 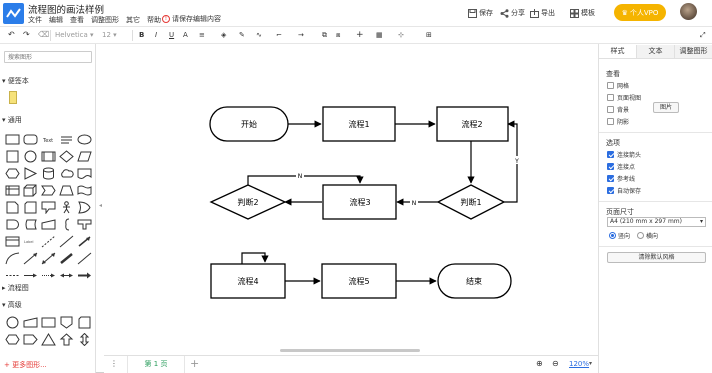 I want to click on shape-card-adv, so click(x=84, y=322).